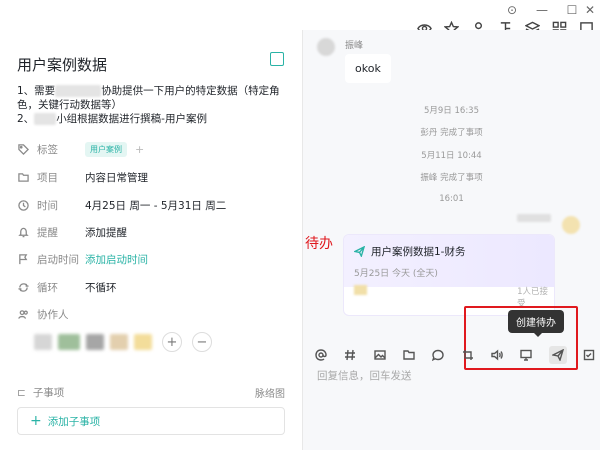 The image size is (600, 450). I want to click on subtask-icon: ⊏, so click(21, 392).